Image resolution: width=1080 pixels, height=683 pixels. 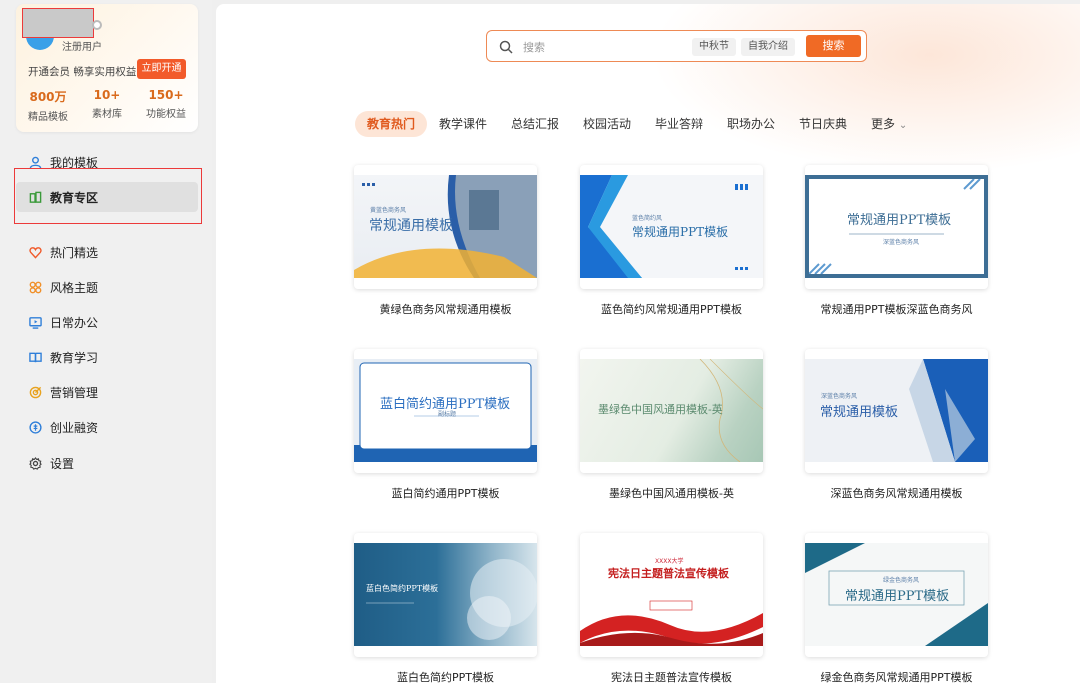 What do you see at coordinates (107, 427) in the screenshot?
I see `sidebar-item-financing: 创业融资` at bounding box center [107, 427].